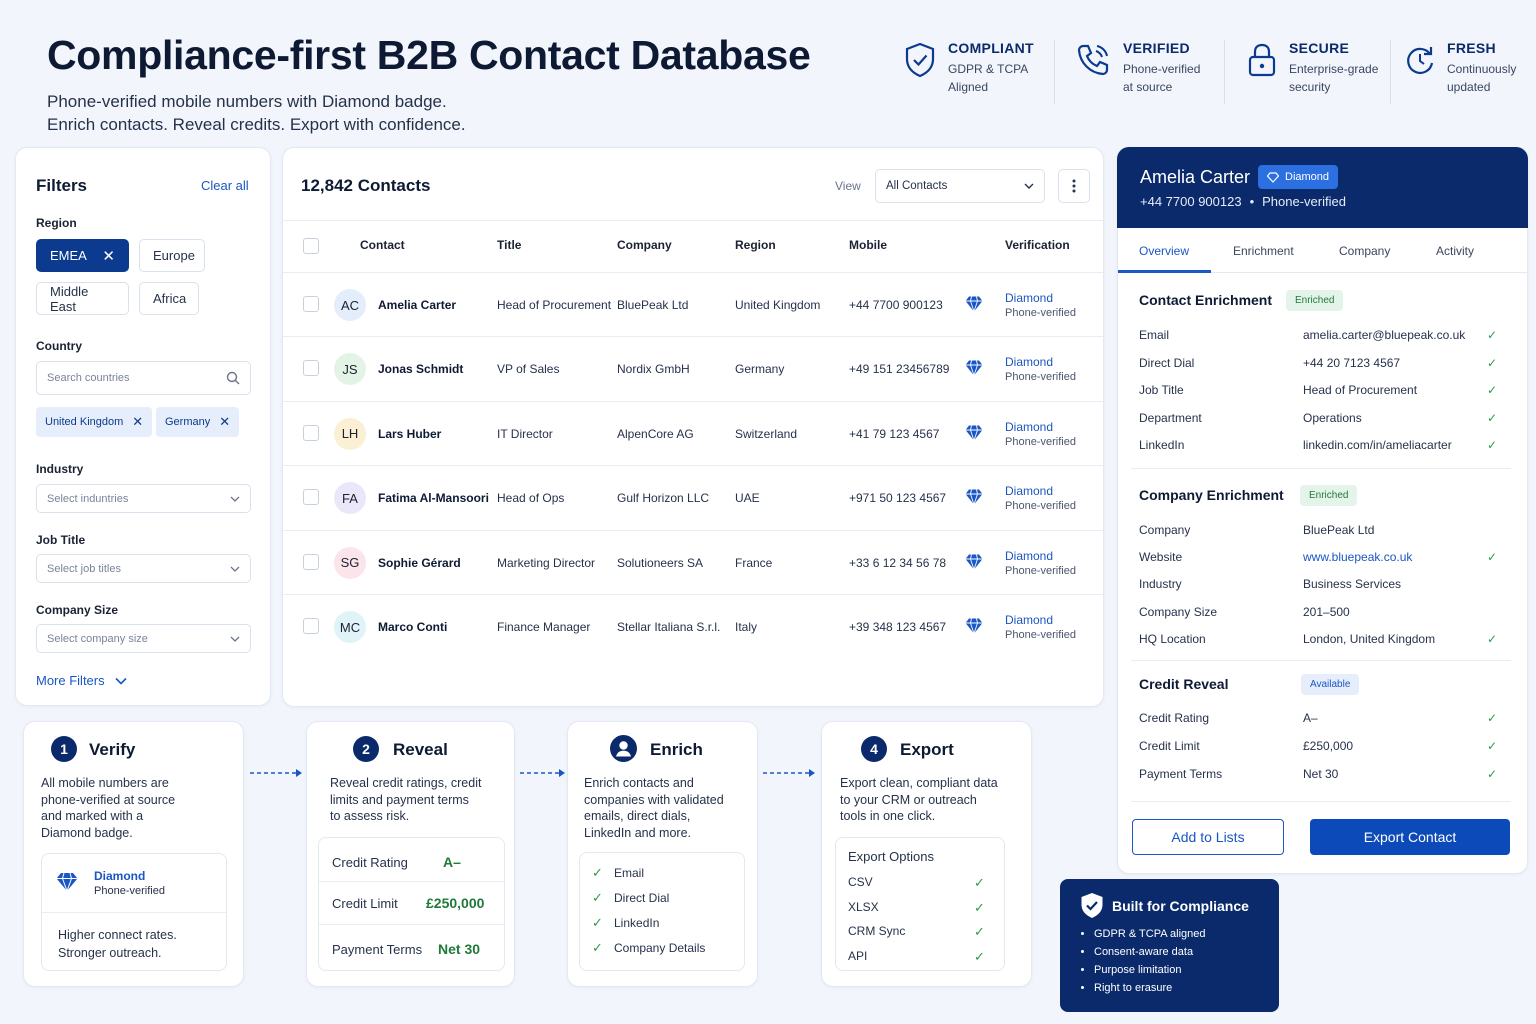  Describe the element at coordinates (1357, 557) in the screenshot. I see `field-value: www.bluepeak.co.uk` at that location.